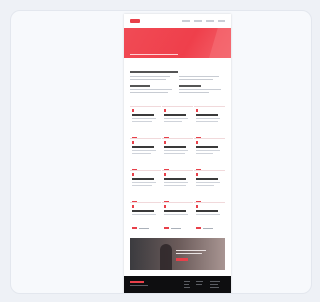  Describe the element at coordinates (137, 282) in the screenshot. I see `footer-logo` at that location.